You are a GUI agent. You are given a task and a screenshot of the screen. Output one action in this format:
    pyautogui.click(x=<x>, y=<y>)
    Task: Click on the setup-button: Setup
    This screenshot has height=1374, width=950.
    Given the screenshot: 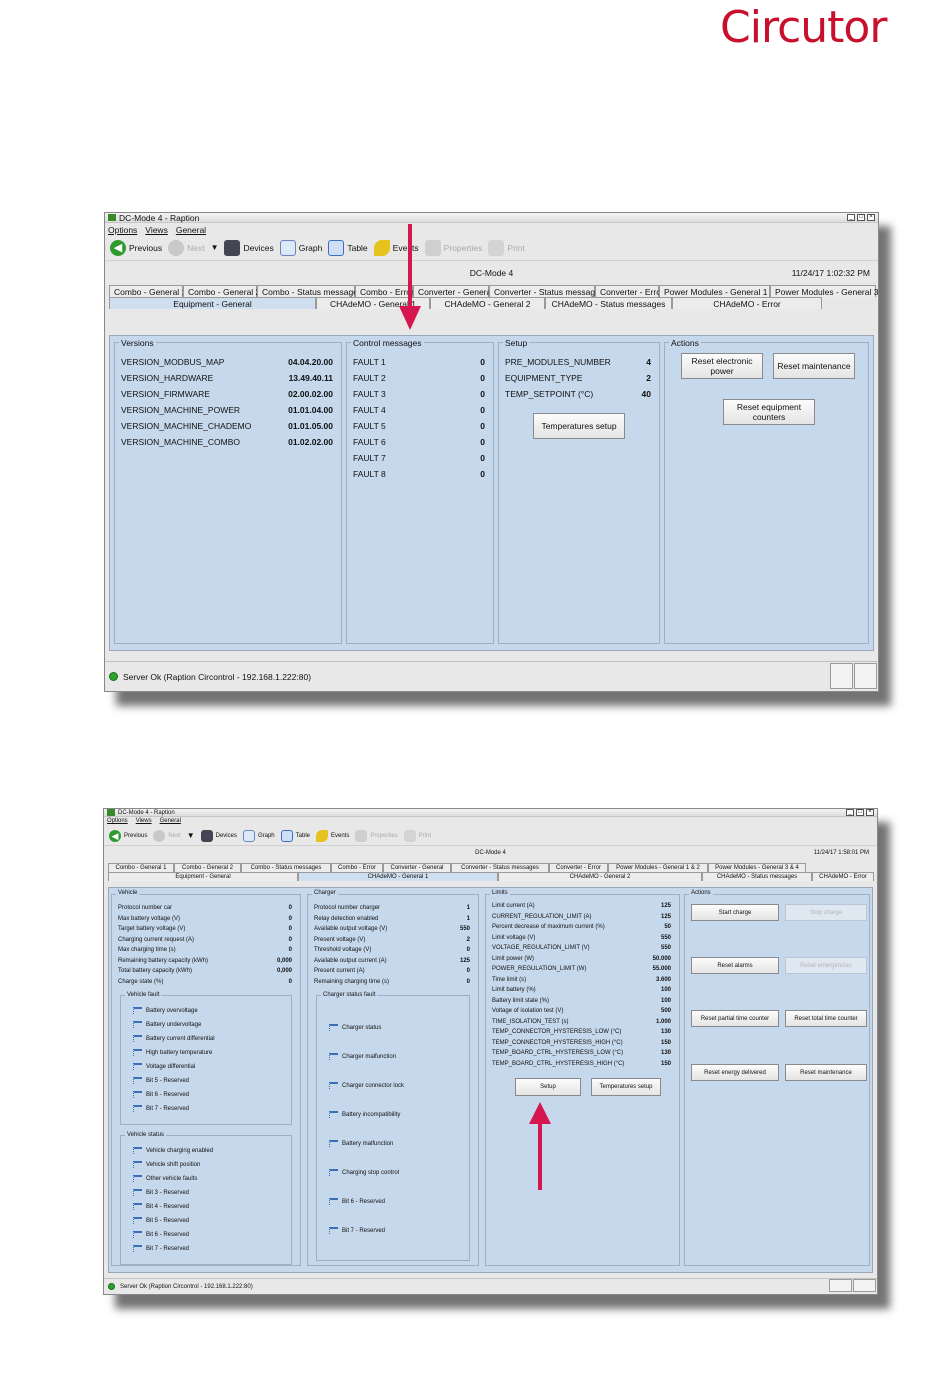 What is the action you would take?
    pyautogui.click(x=548, y=1087)
    